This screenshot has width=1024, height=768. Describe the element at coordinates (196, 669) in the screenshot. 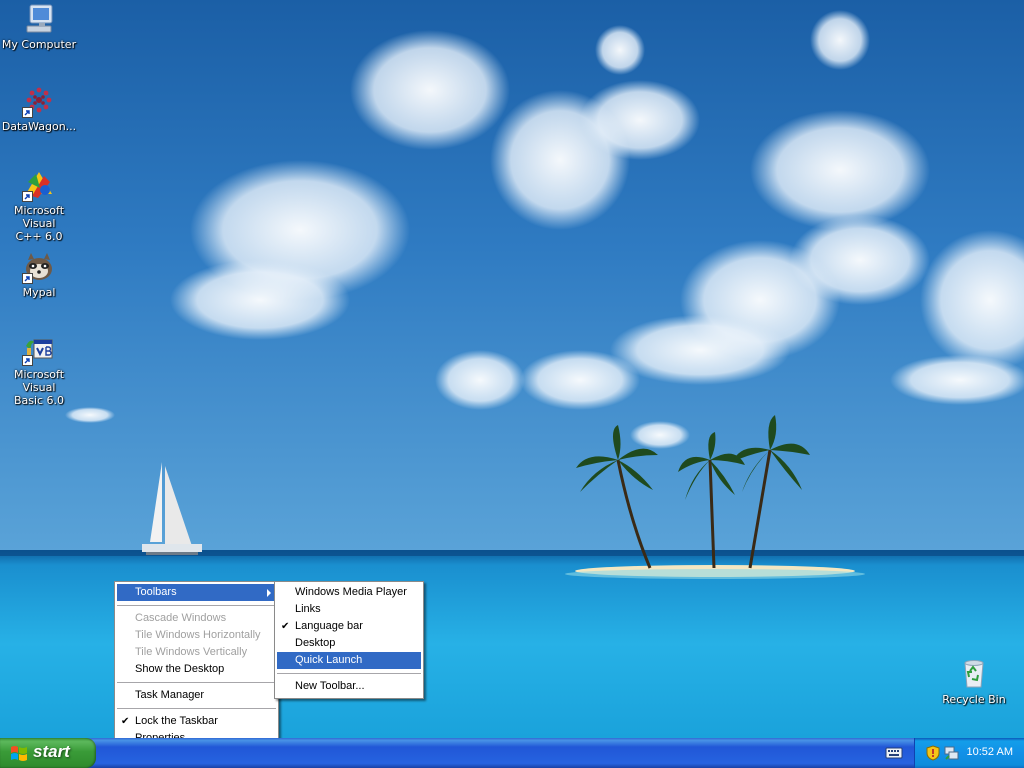

I see `menu-item-show-desktop: Show the Desktop` at that location.